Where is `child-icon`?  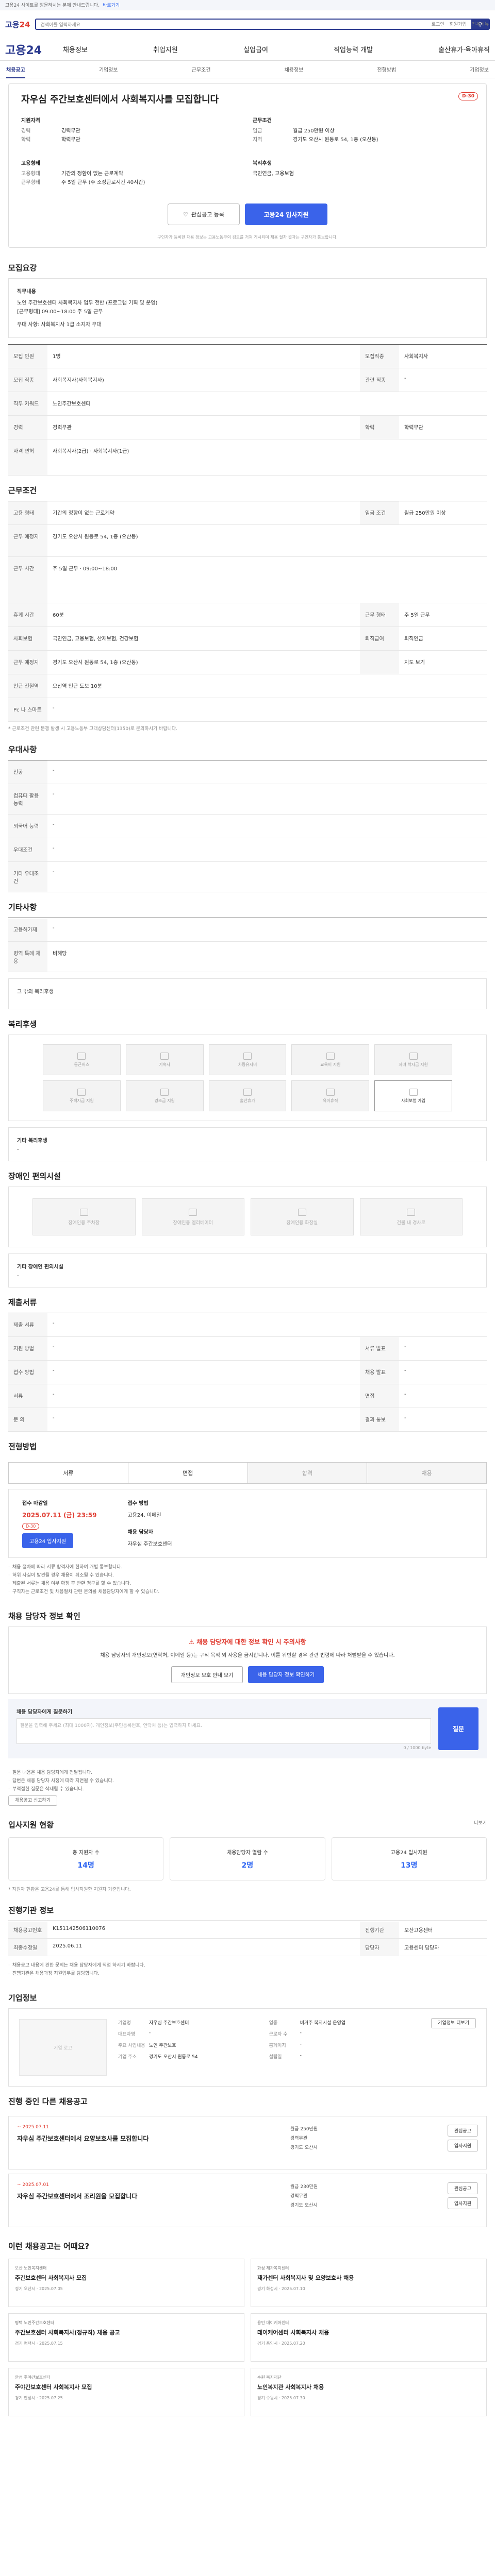 child-icon is located at coordinates (330, 1092).